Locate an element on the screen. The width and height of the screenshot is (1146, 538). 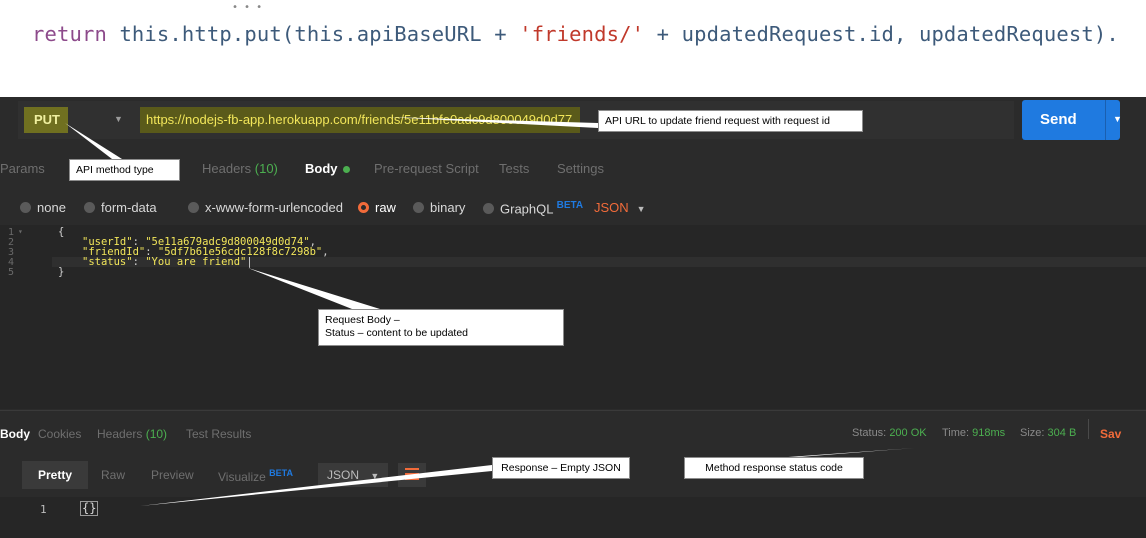
radio-binary-label: binary is located at coordinates (448, 207).